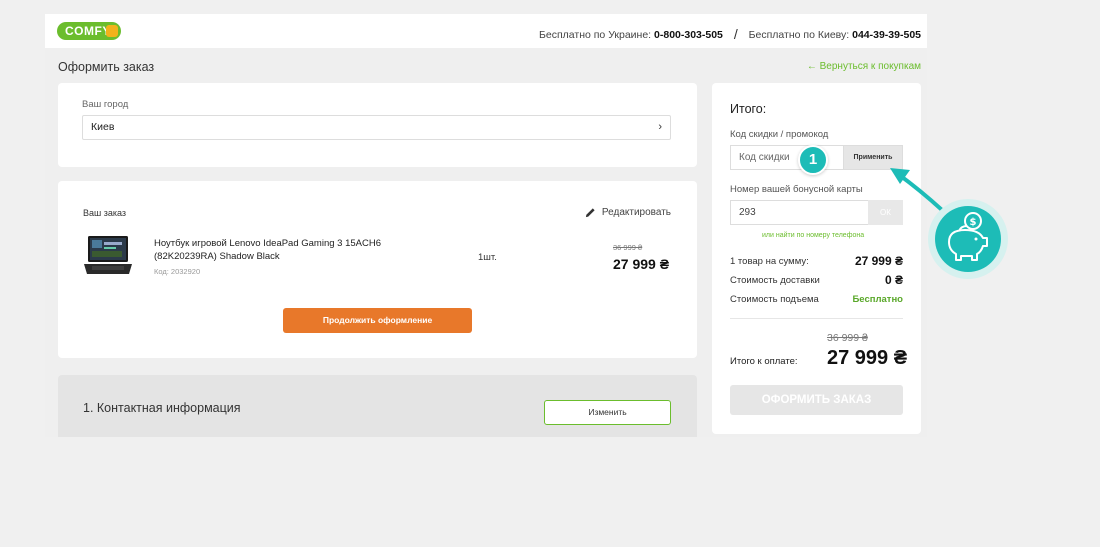  I want to click on city-value: Киев, so click(103, 127).